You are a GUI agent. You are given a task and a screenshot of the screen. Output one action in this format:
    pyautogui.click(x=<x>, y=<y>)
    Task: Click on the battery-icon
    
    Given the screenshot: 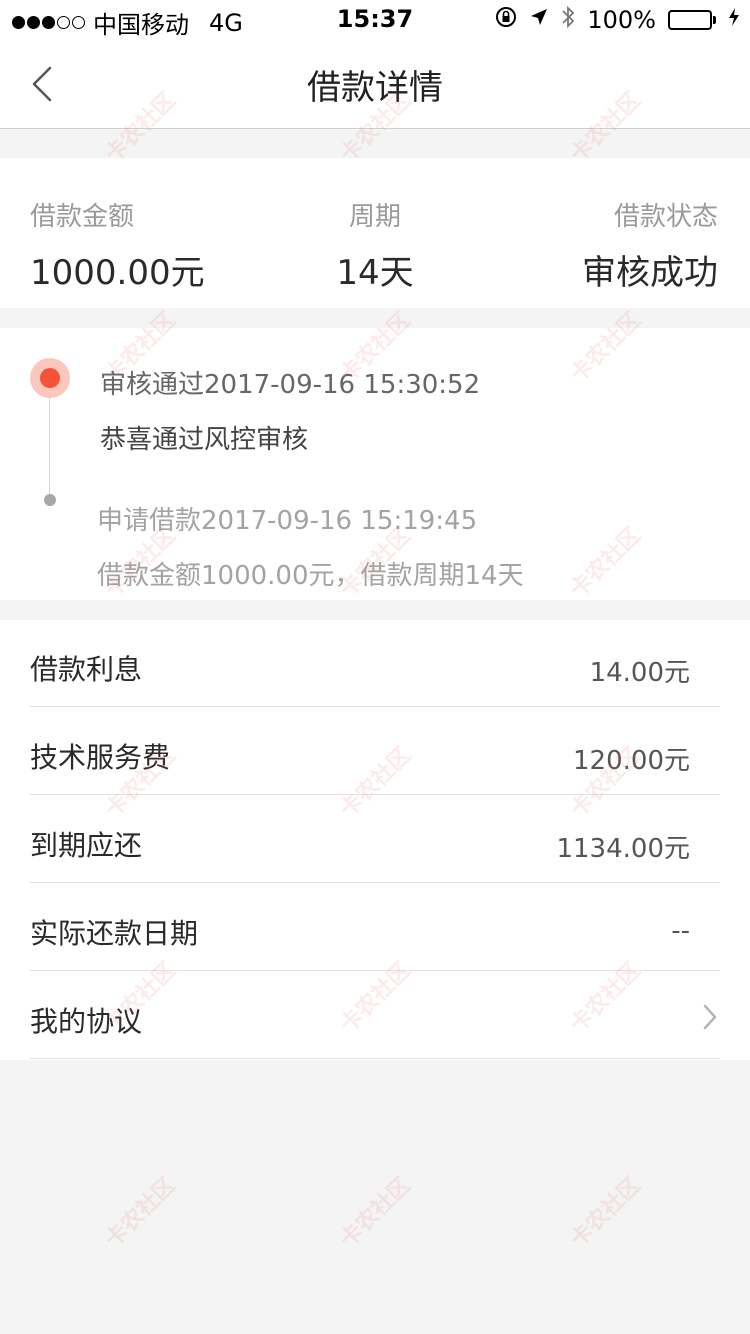 What is the action you would take?
    pyautogui.click(x=692, y=19)
    